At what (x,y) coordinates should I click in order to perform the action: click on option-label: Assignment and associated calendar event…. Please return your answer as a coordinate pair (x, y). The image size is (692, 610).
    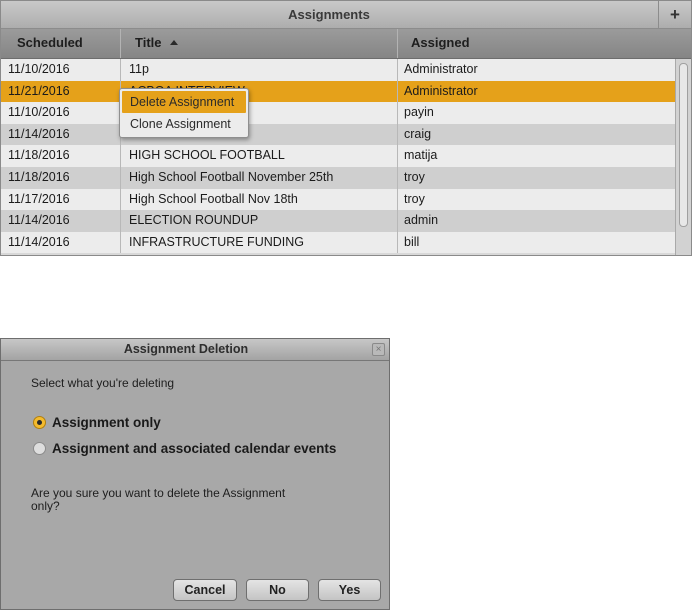
    Looking at the image, I should click on (194, 448).